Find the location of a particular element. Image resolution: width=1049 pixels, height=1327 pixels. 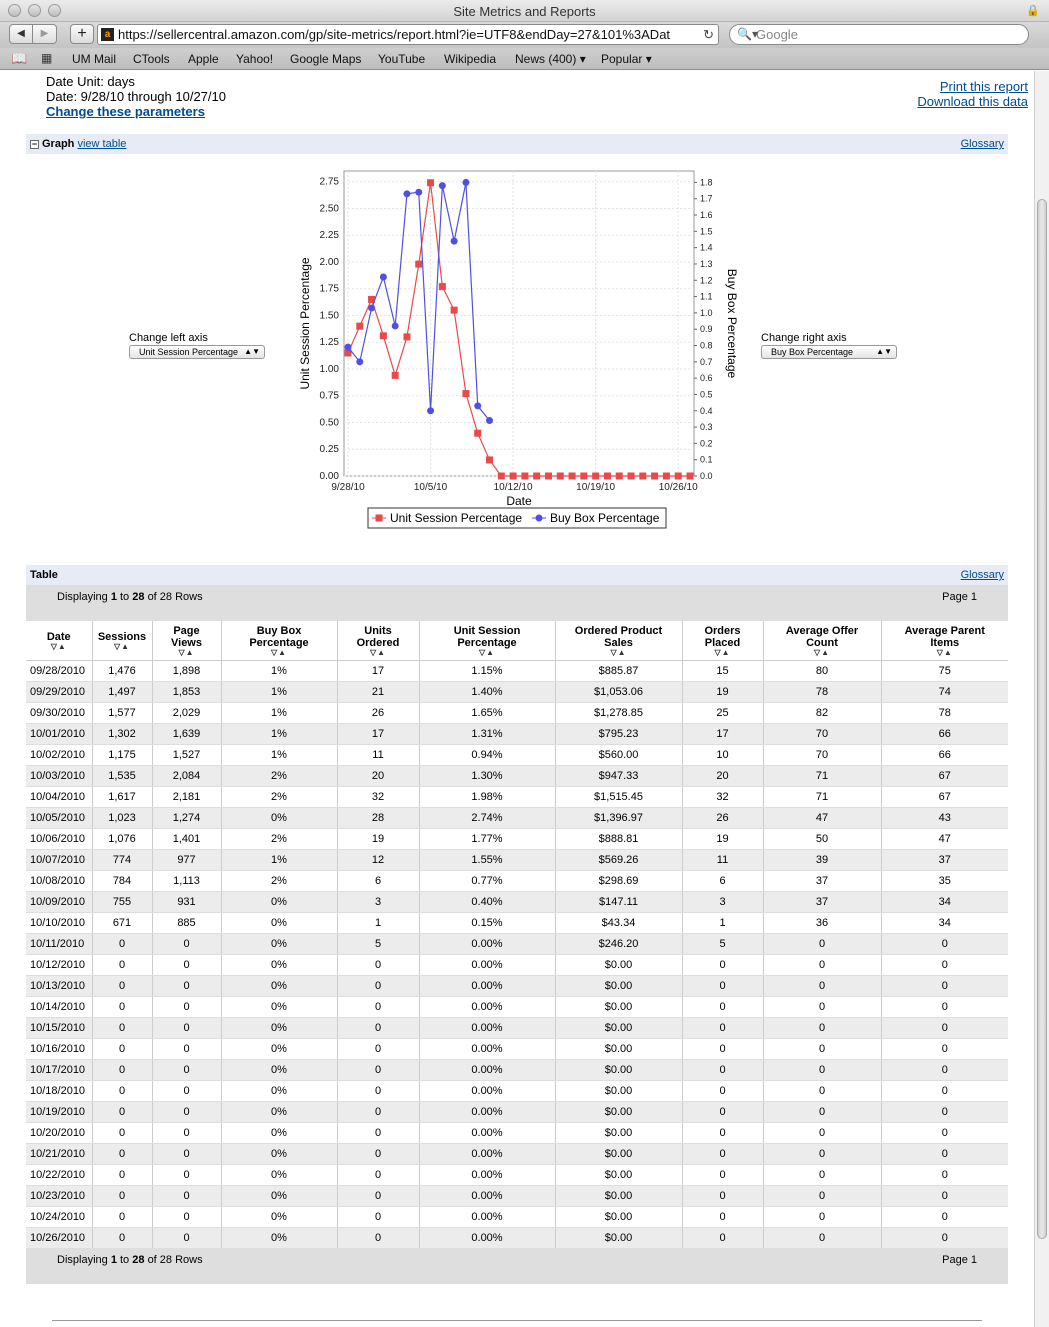

bookmark-um-mail: UM Mail is located at coordinates (94, 59).